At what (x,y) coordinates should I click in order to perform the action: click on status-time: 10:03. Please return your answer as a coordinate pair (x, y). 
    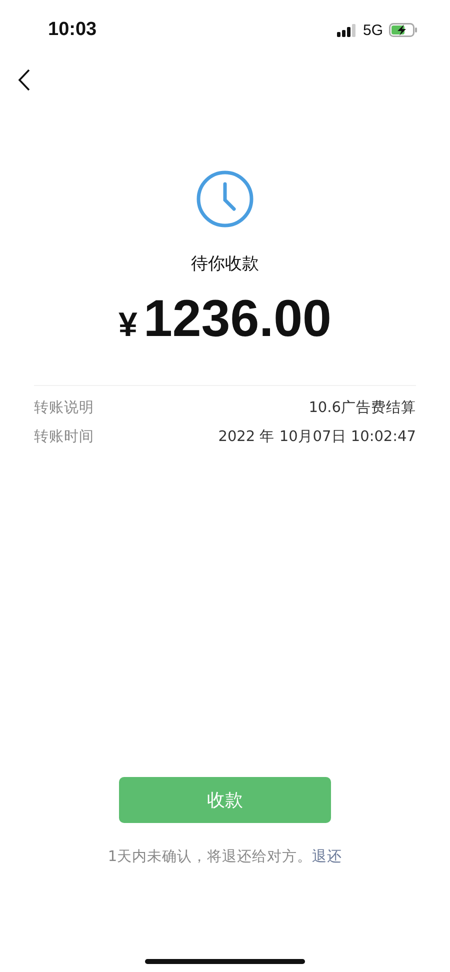
    Looking at the image, I should click on (72, 30).